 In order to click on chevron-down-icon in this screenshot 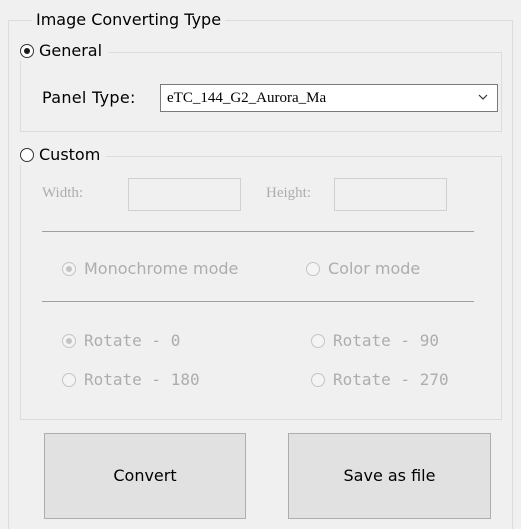, I will do `click(483, 97)`.